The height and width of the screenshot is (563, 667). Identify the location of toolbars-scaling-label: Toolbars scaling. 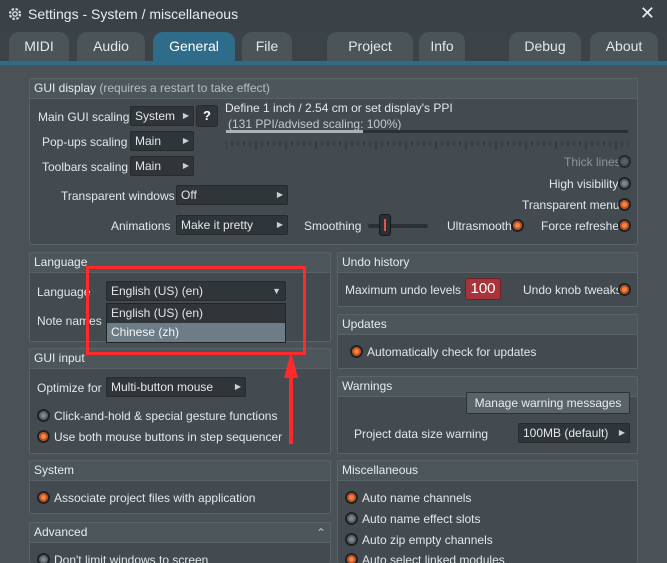
(85, 167).